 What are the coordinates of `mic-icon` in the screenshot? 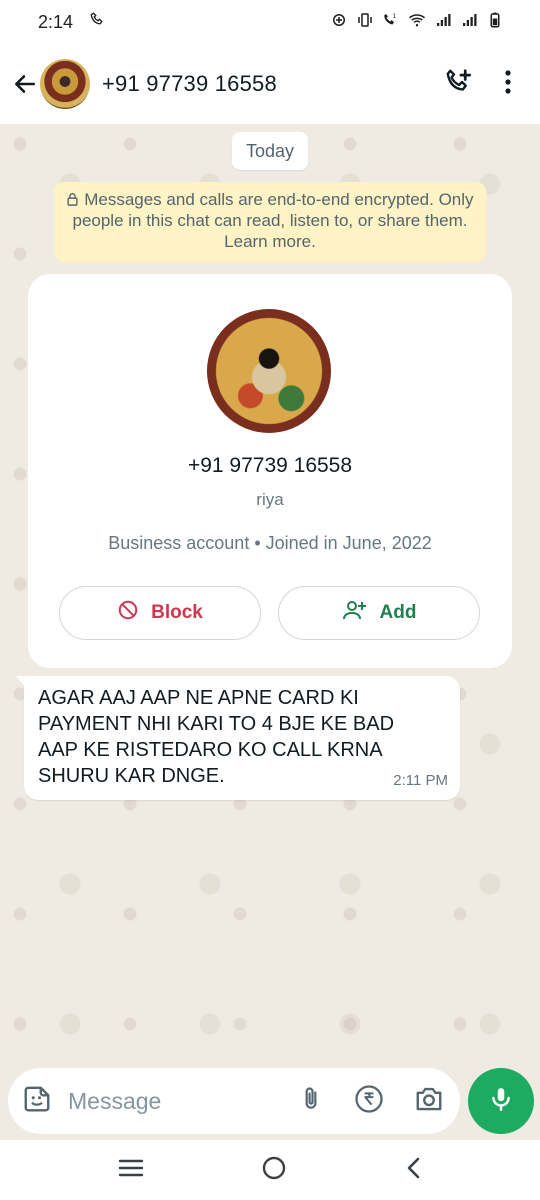 It's located at (501, 1101).